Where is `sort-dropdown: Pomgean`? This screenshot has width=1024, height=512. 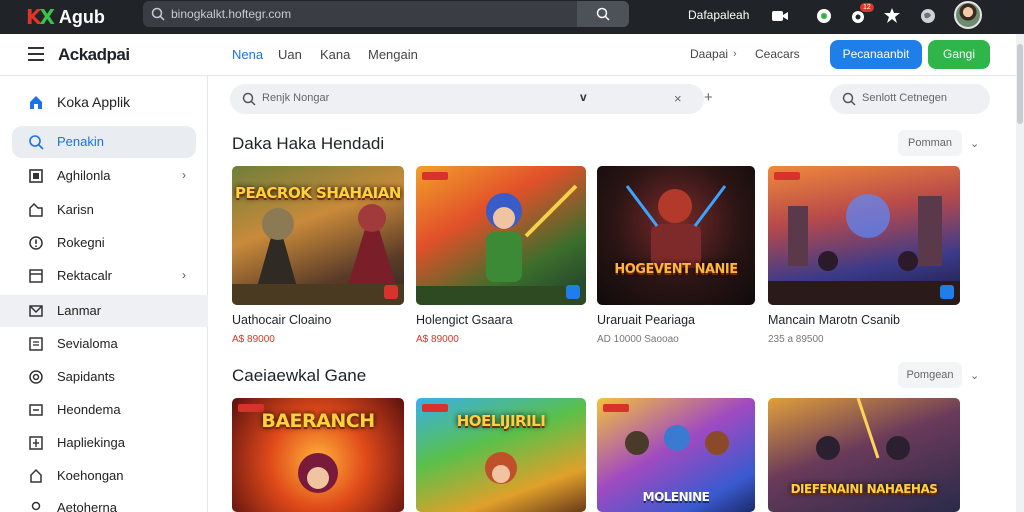
sort-dropdown: Pomgean is located at coordinates (930, 375).